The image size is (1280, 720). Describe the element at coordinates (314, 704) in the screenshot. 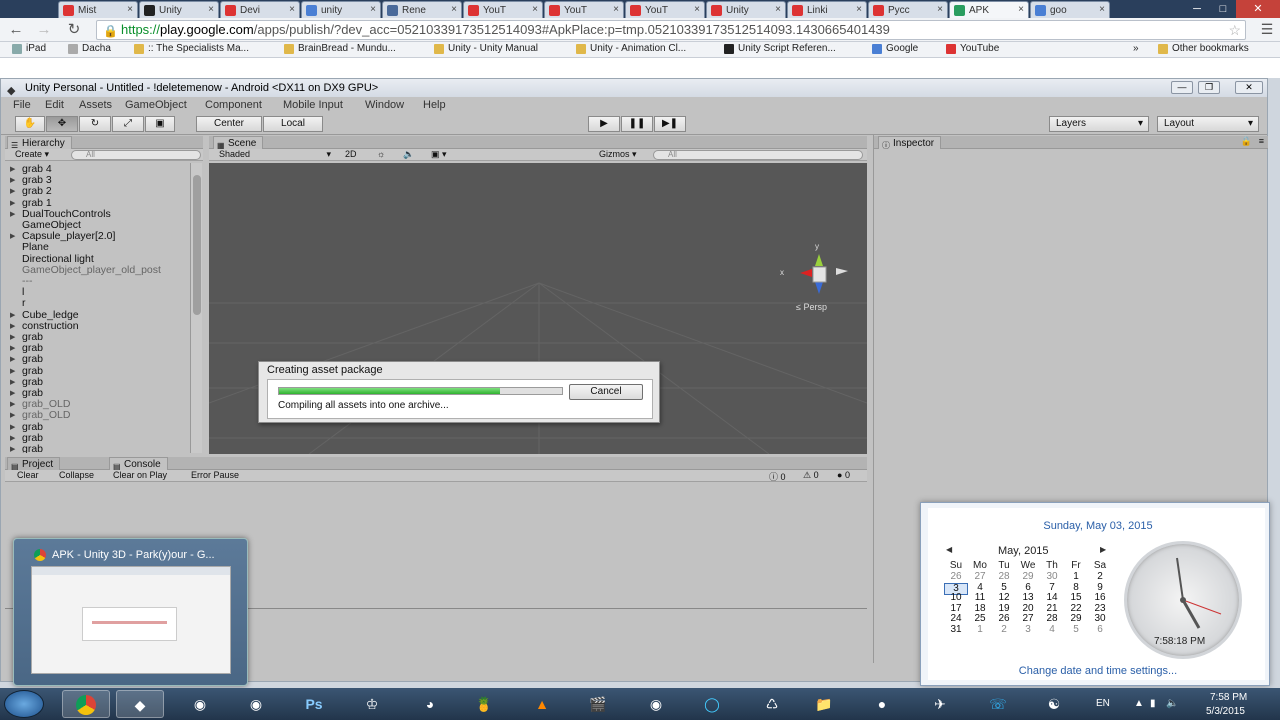

I see `taskbar-photoshop-icon: Ps` at that location.